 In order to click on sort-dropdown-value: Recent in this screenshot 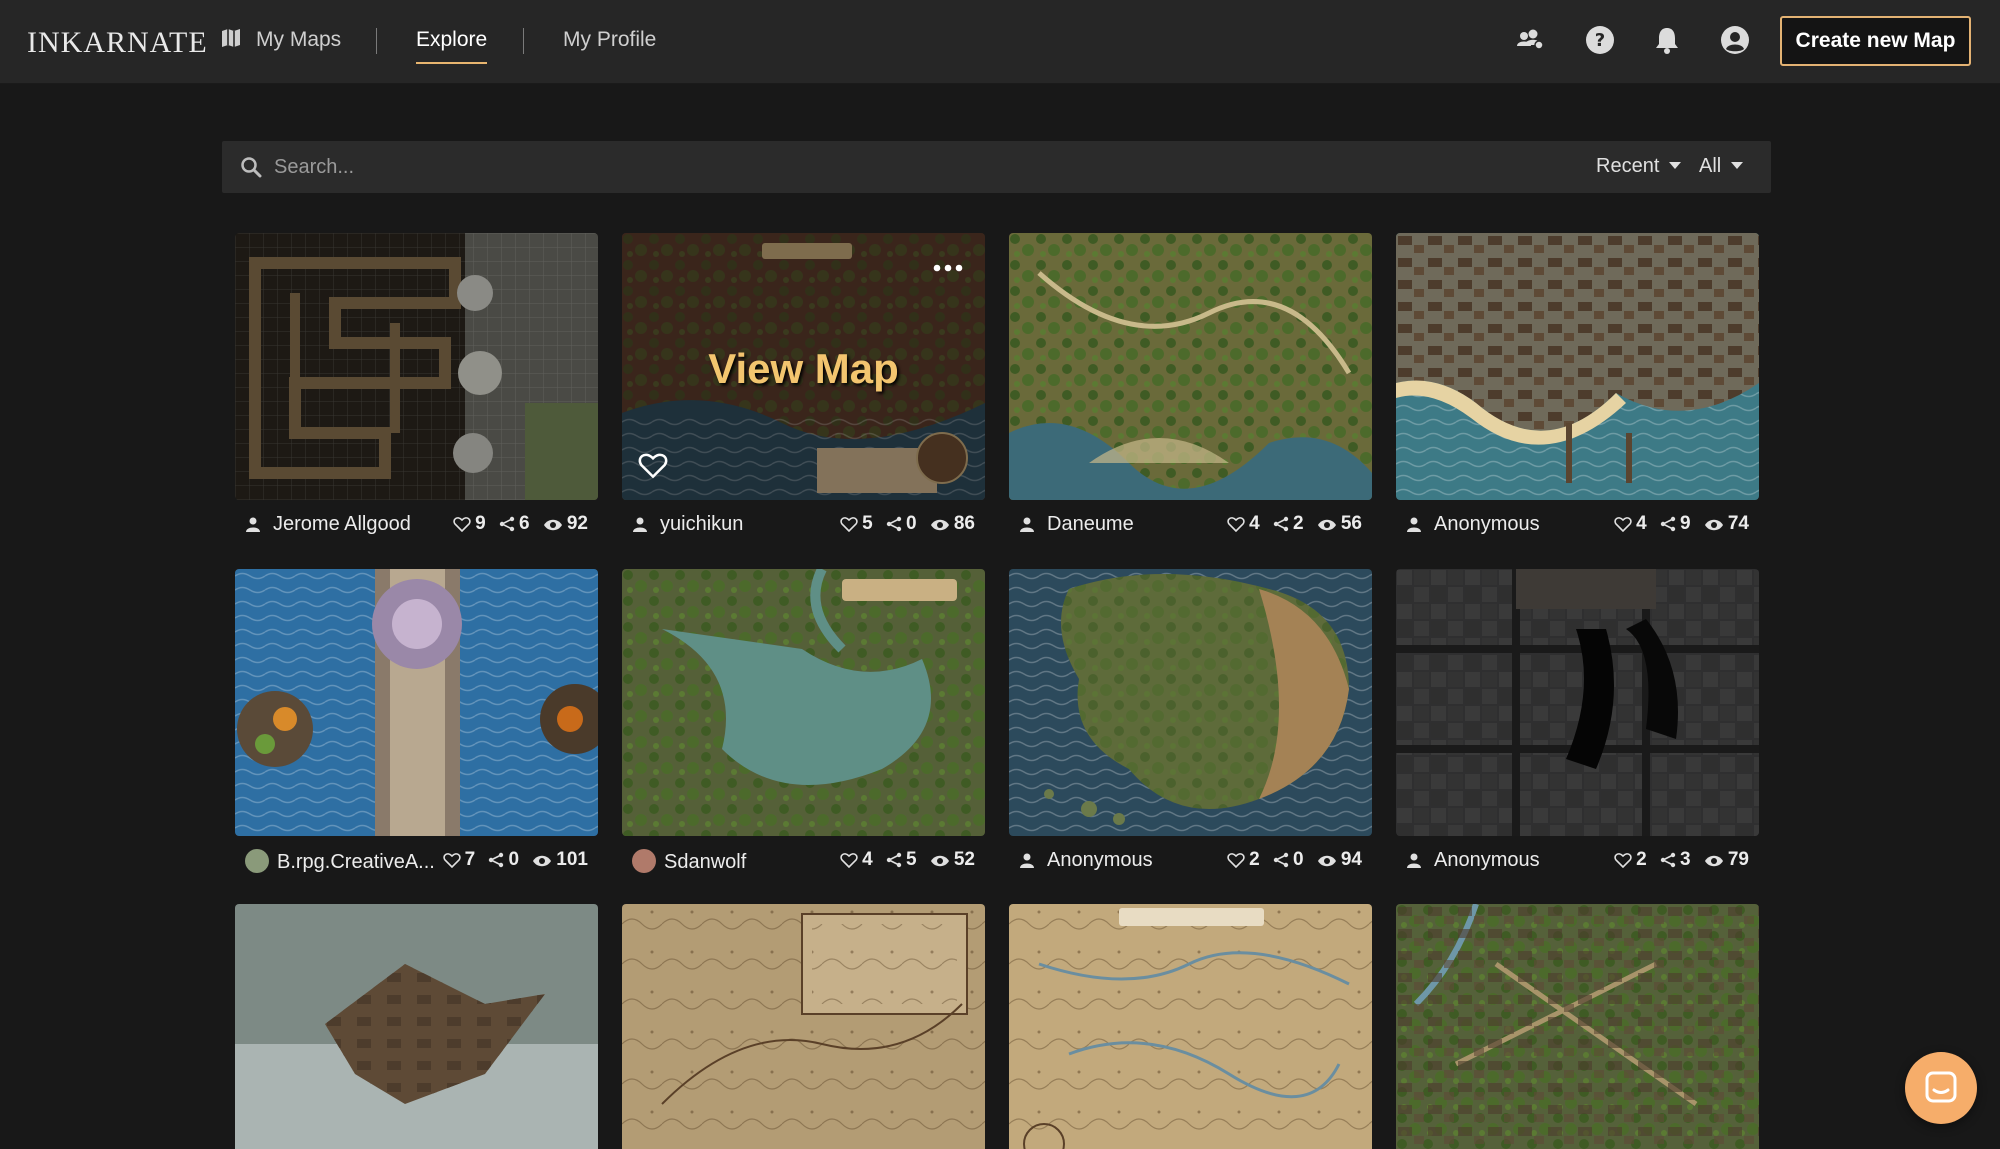, I will do `click(1628, 166)`.